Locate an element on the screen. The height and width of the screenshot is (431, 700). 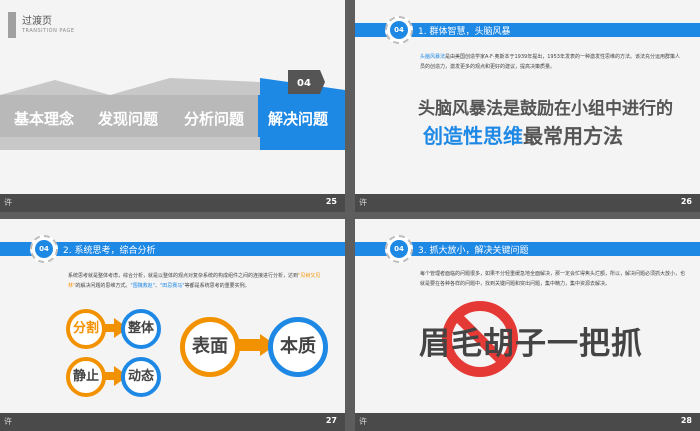
transition-marker is located at coordinates (12, 25).